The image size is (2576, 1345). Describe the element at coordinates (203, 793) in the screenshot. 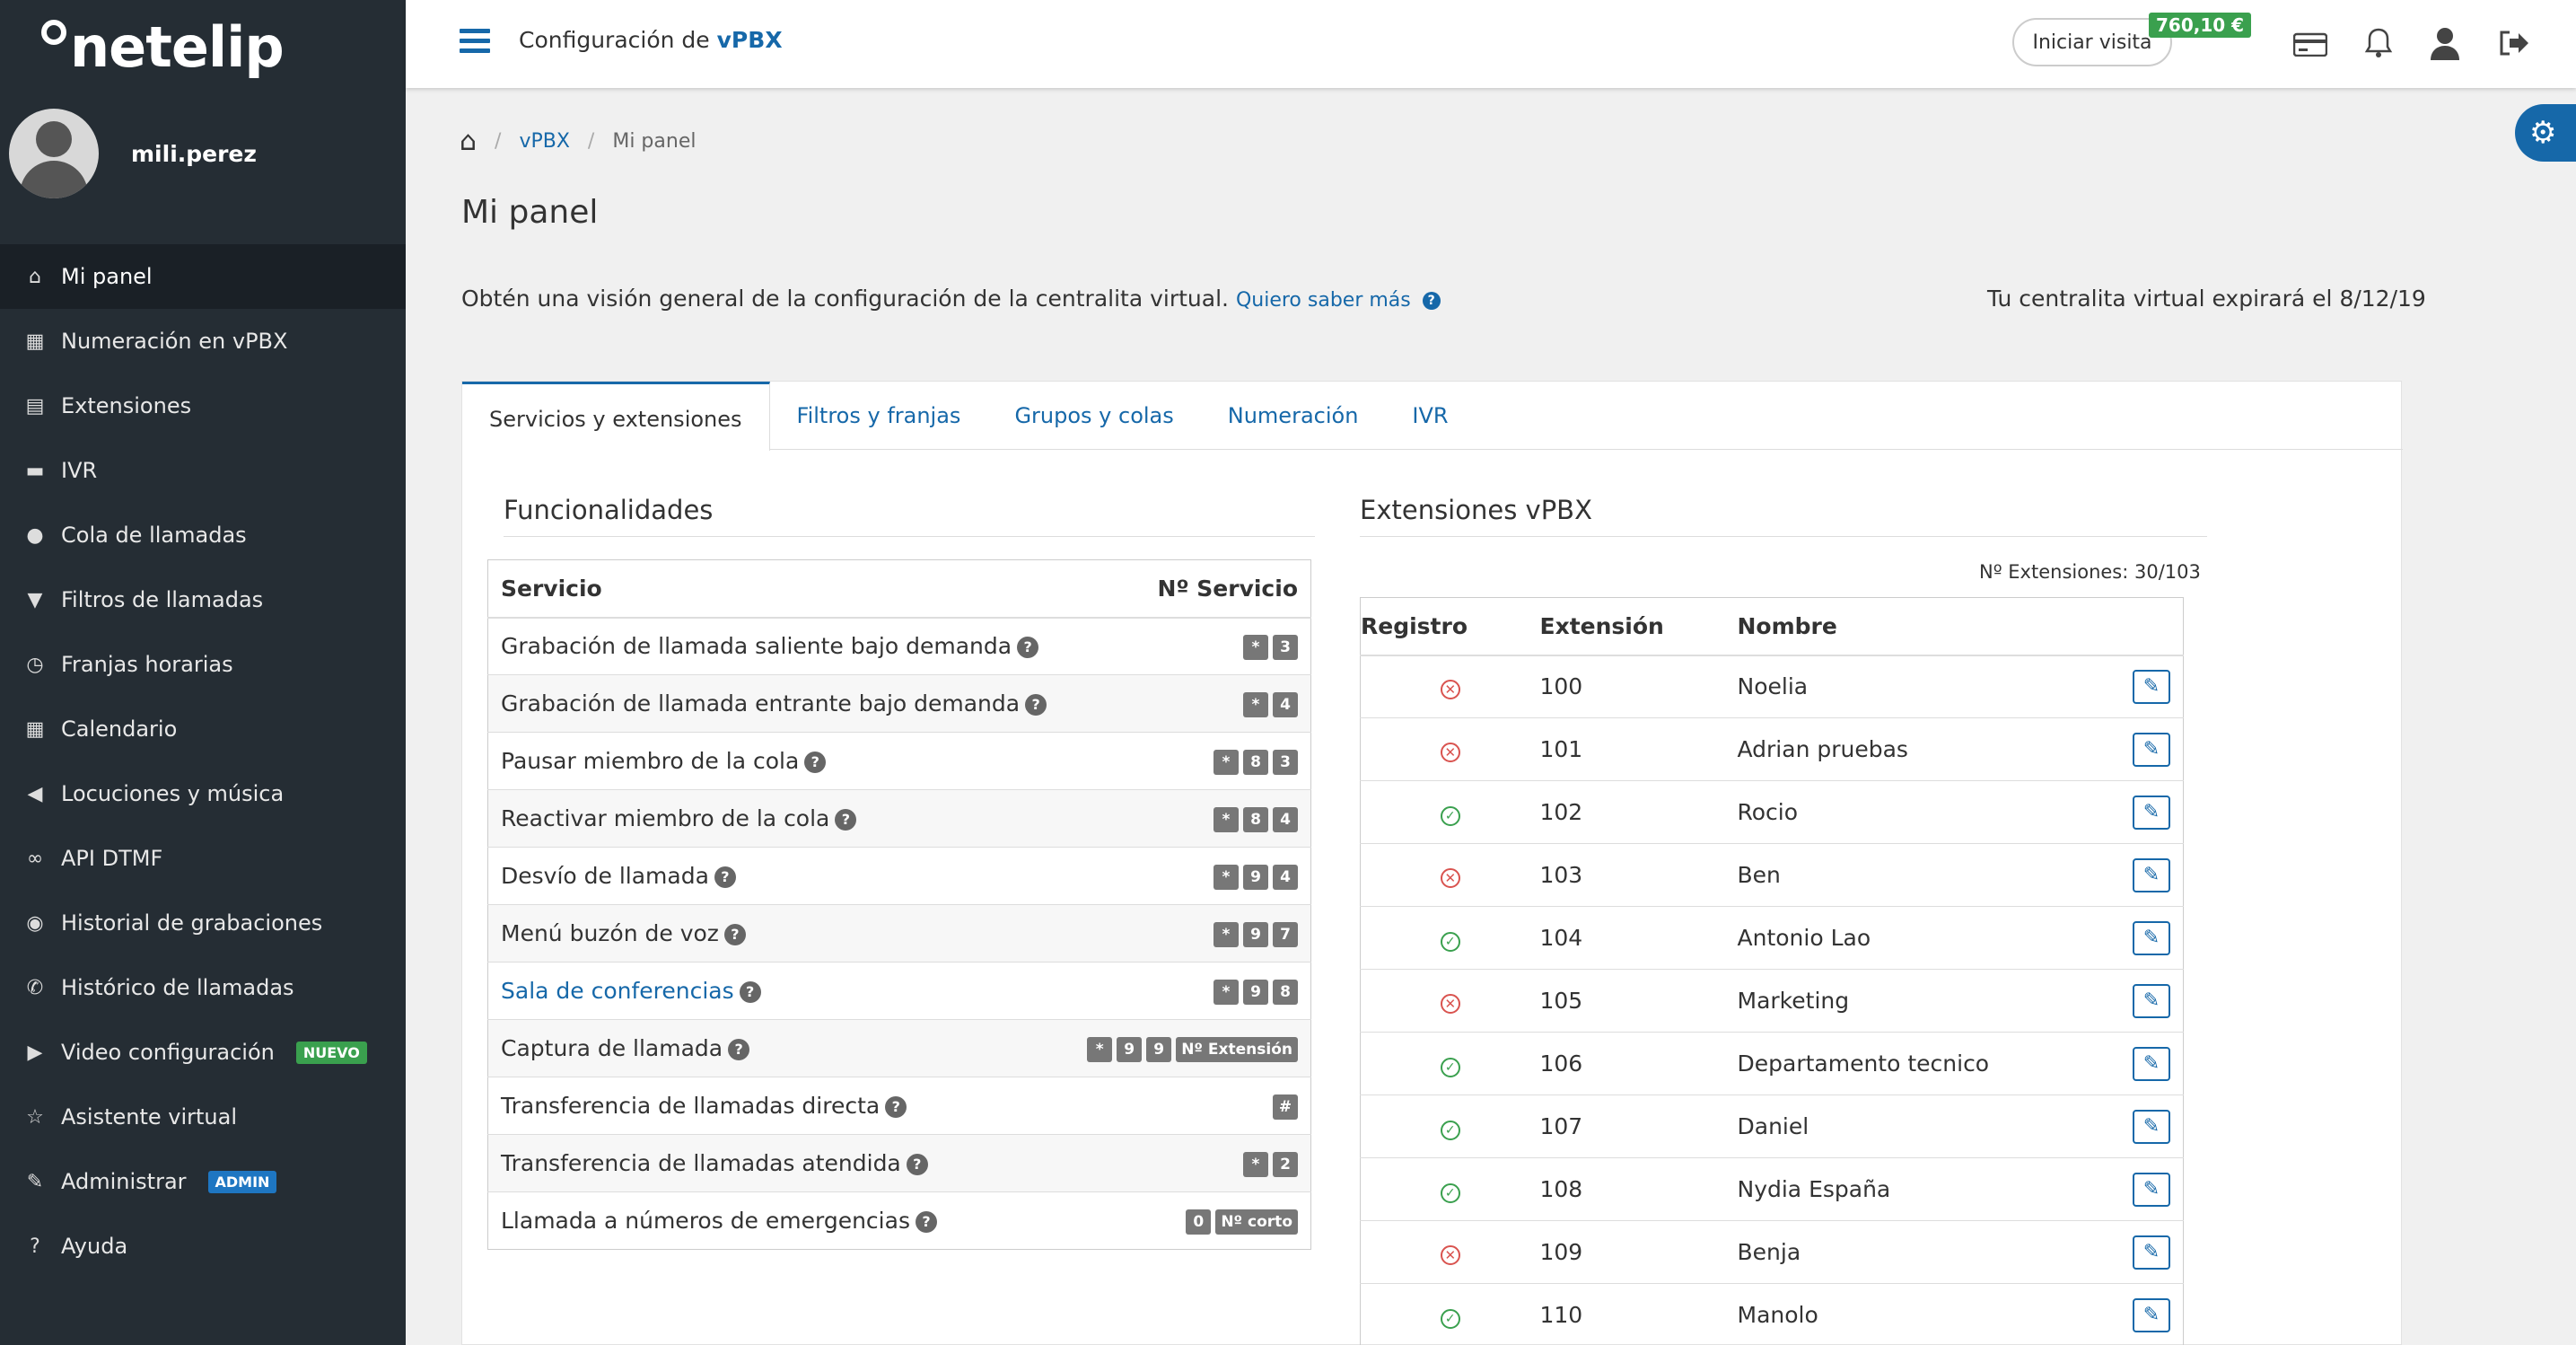

I see `sidebar-item-locuciones-y-musica: ◀ Locuciones y música` at that location.